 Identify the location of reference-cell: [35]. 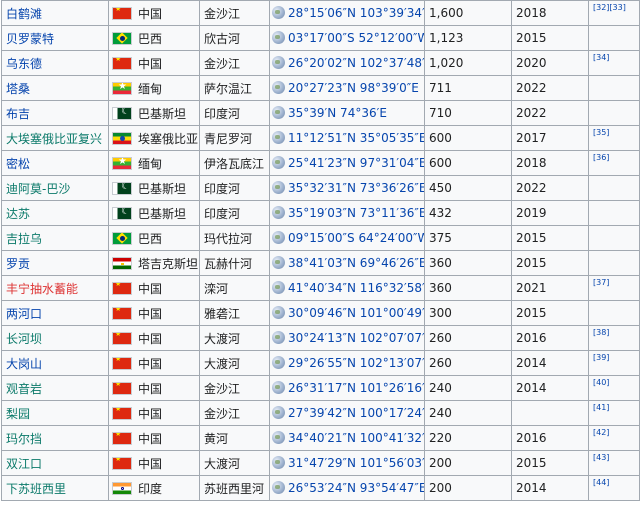
(614, 138).